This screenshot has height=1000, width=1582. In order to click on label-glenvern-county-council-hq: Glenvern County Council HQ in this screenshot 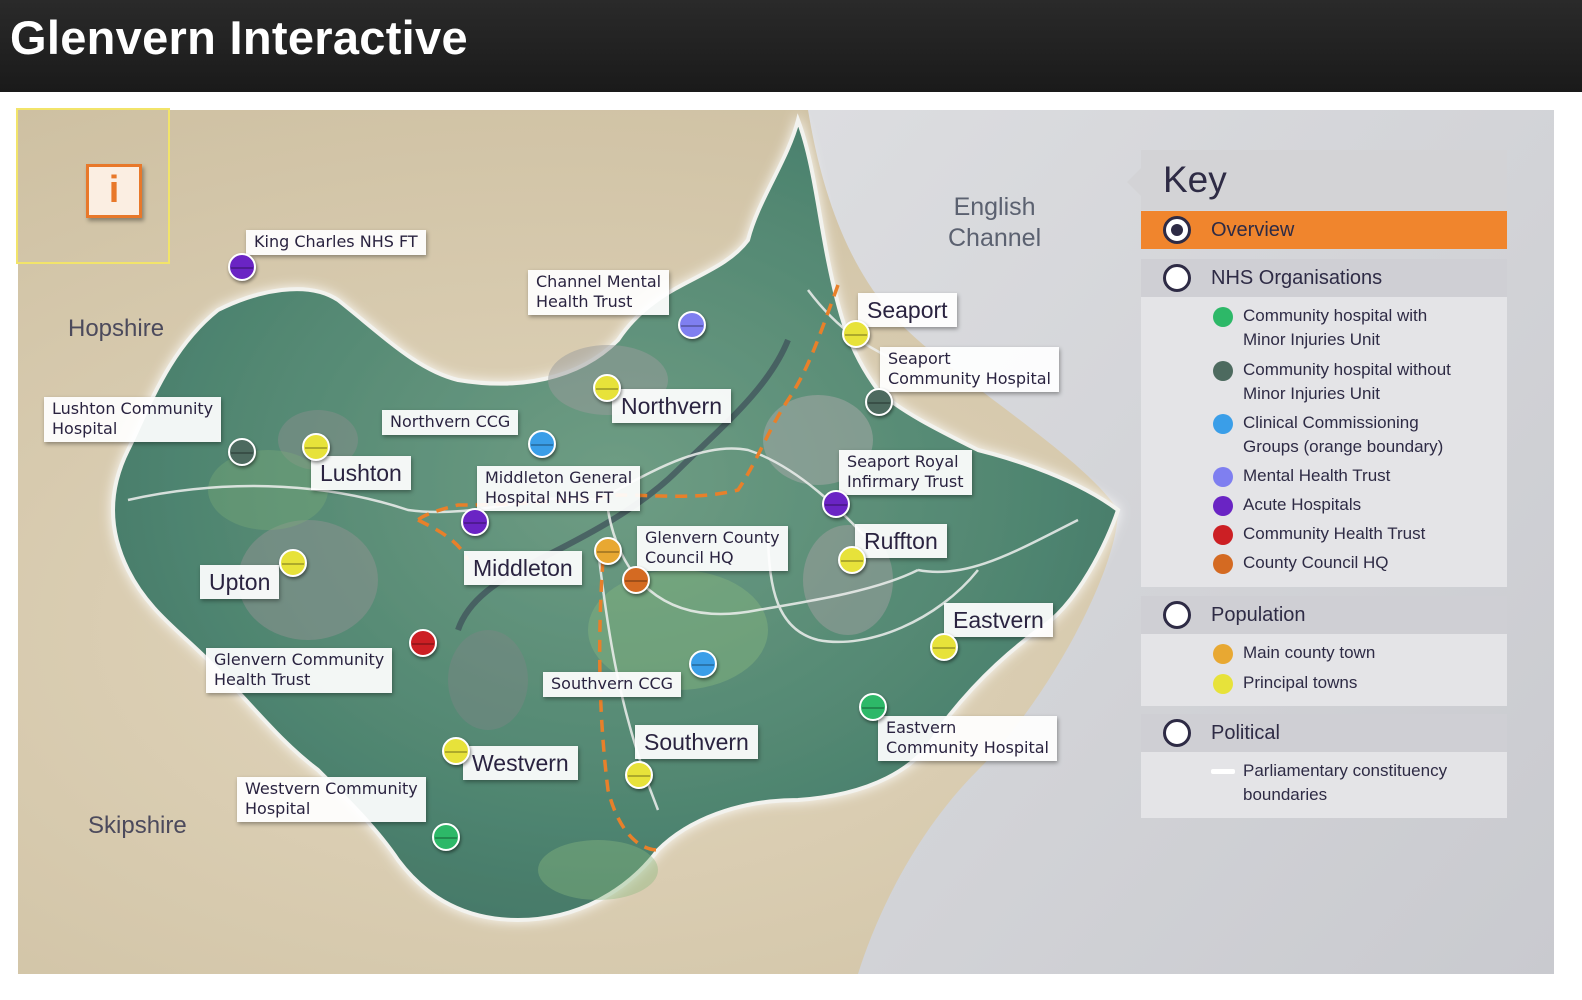, I will do `click(712, 548)`.